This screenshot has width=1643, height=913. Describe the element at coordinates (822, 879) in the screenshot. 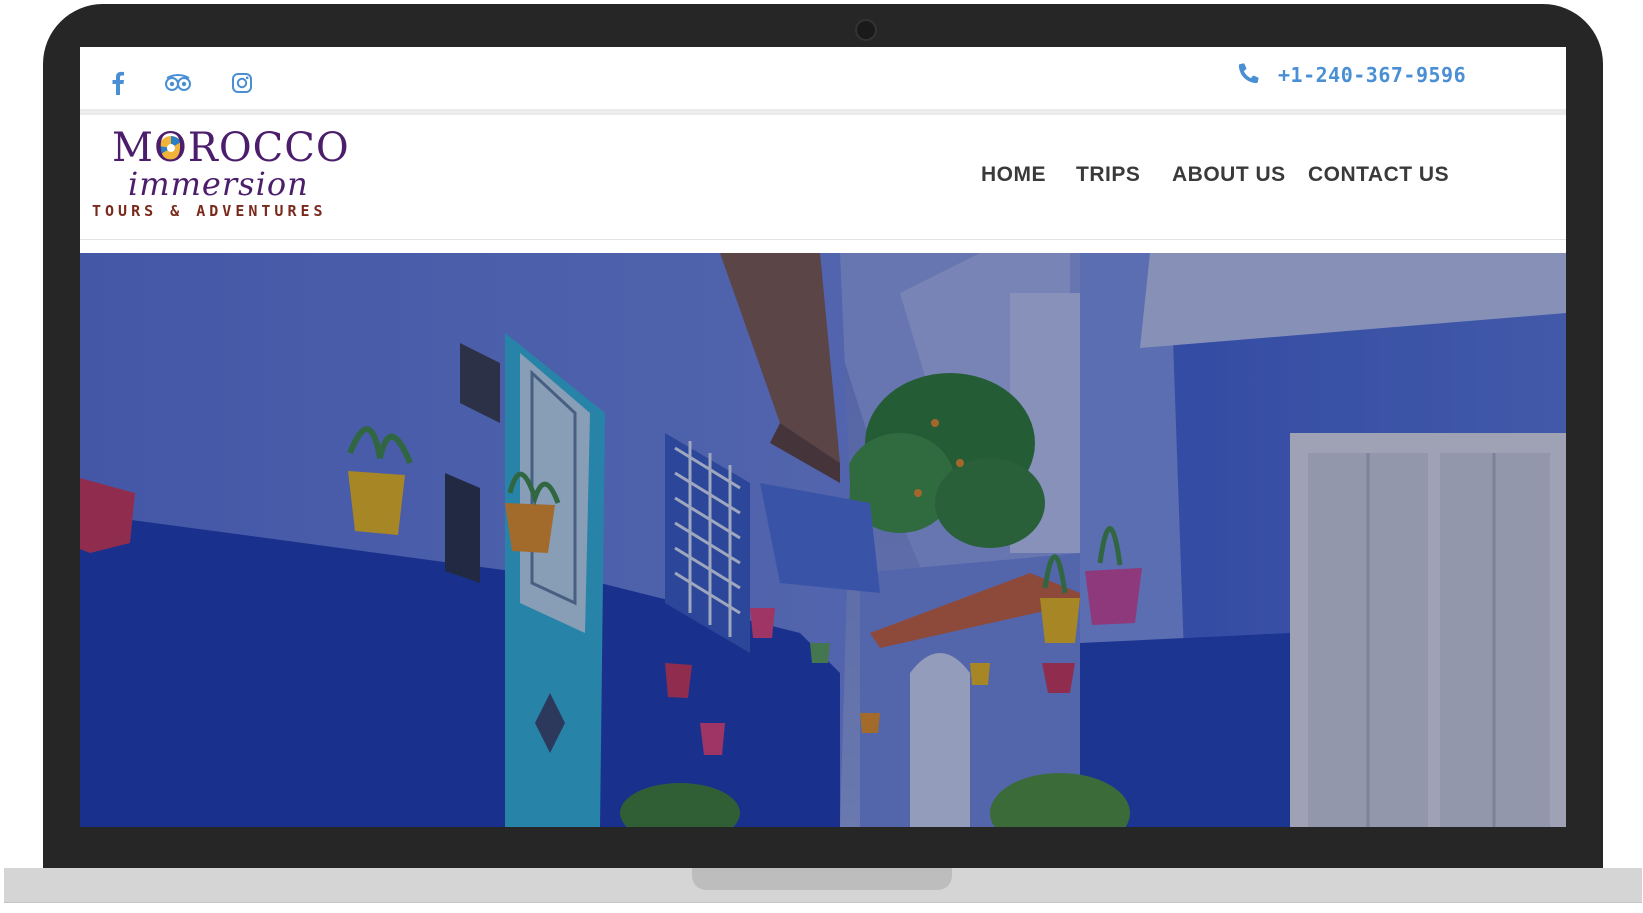

I see `laptop-notch` at that location.